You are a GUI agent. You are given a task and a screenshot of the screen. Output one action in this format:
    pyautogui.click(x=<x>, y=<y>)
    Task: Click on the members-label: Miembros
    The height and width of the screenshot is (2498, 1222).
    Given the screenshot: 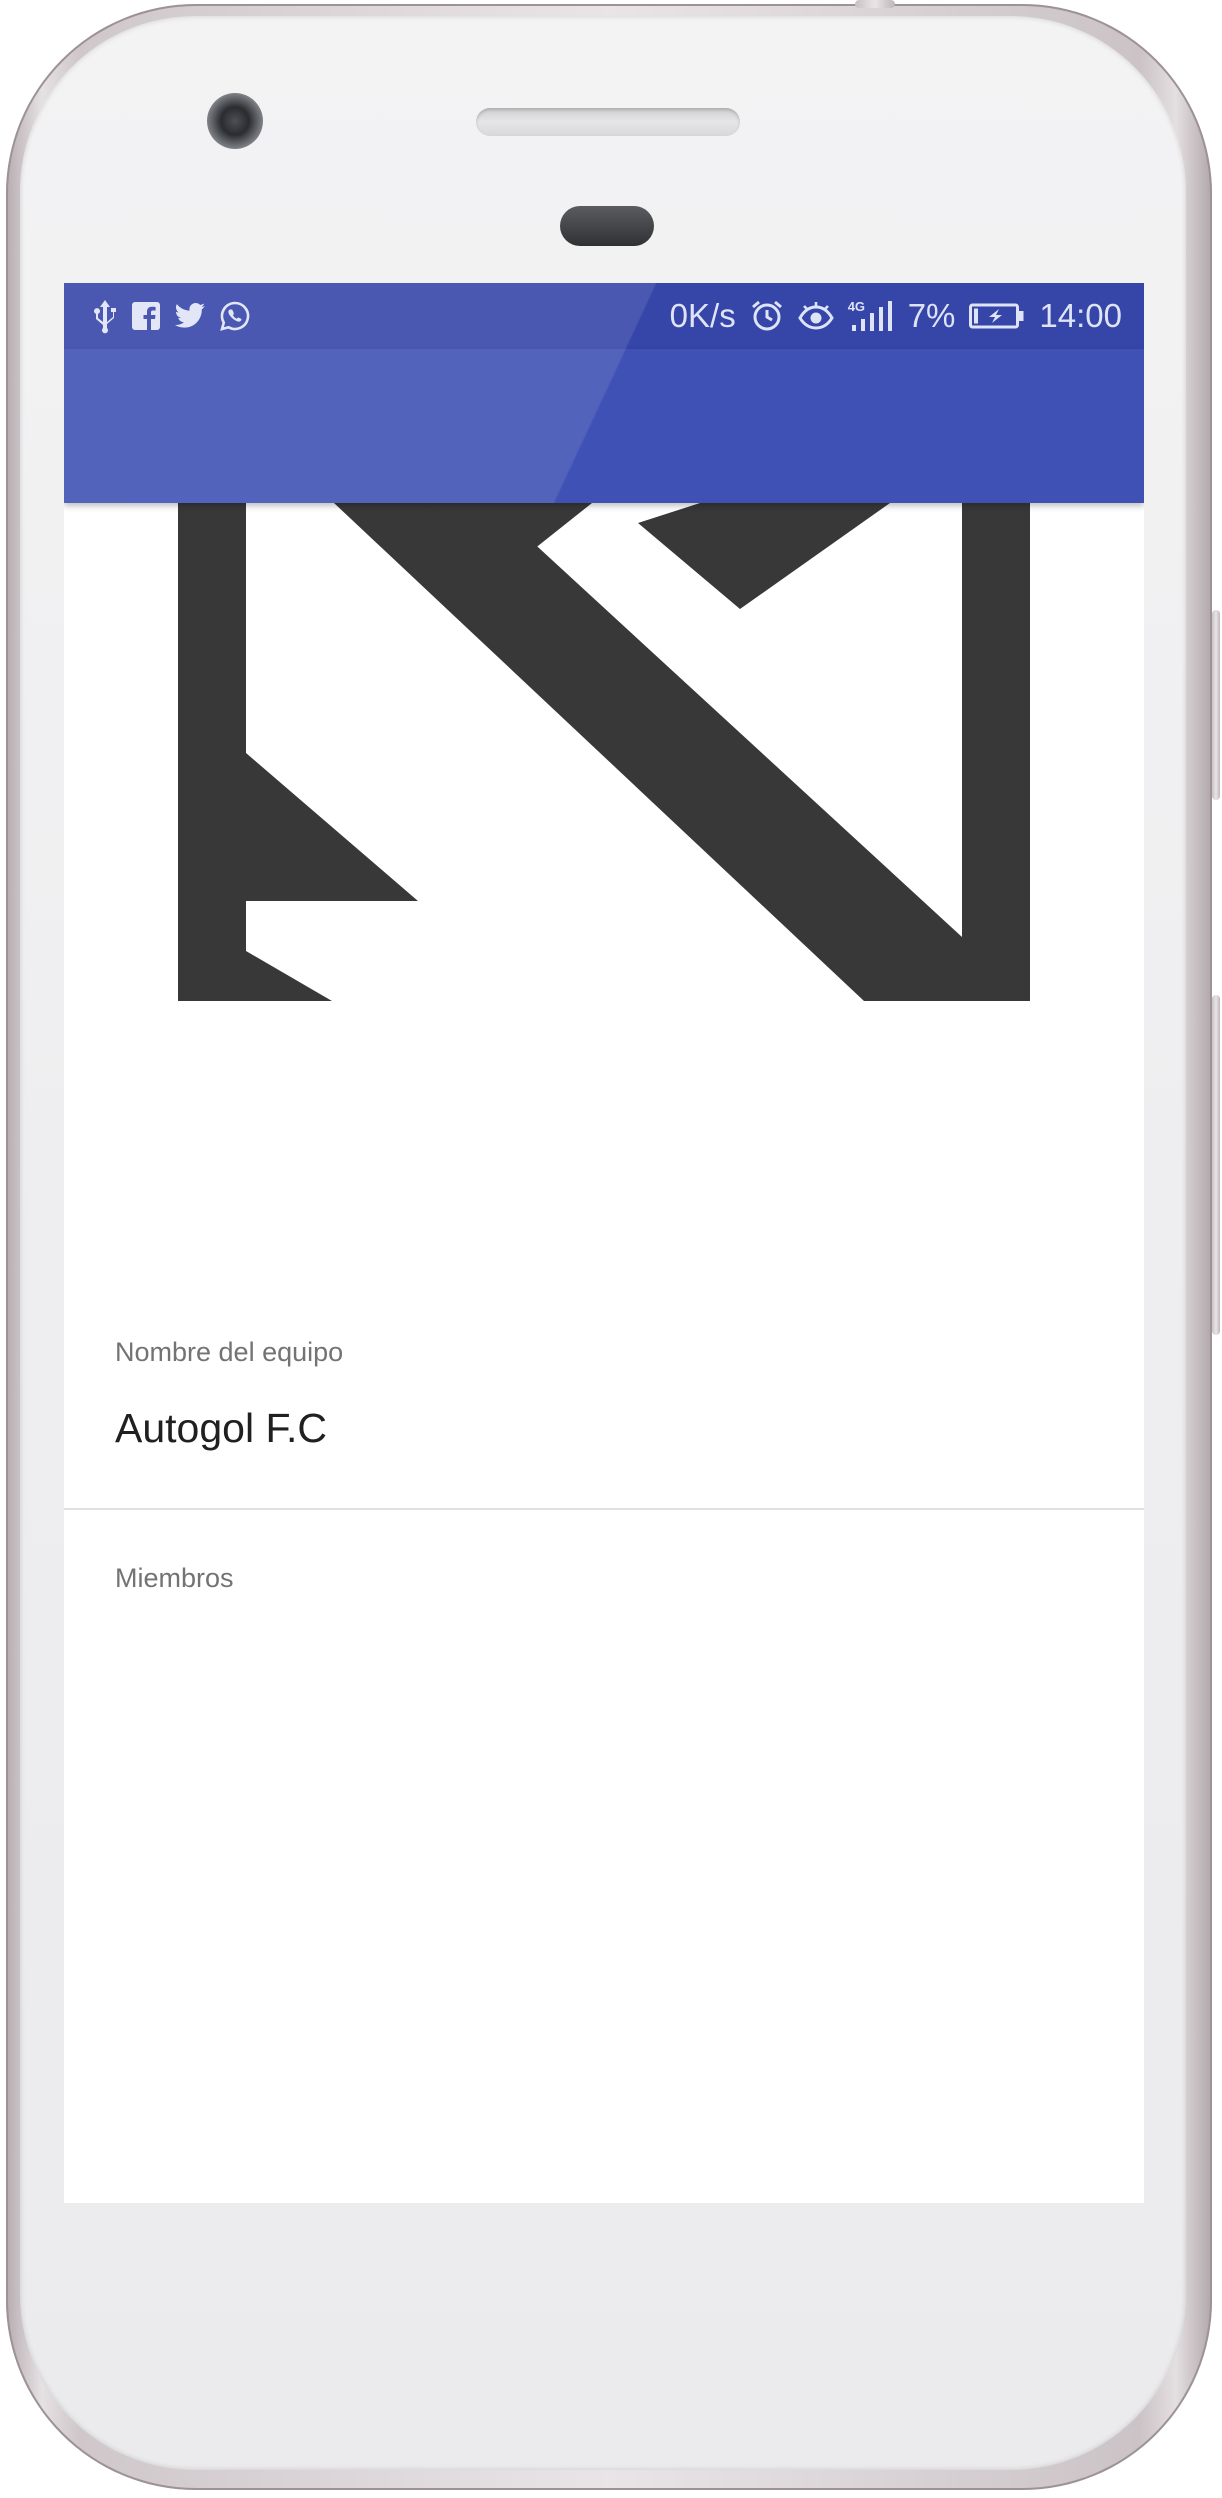 What is the action you would take?
    pyautogui.click(x=174, y=1578)
    